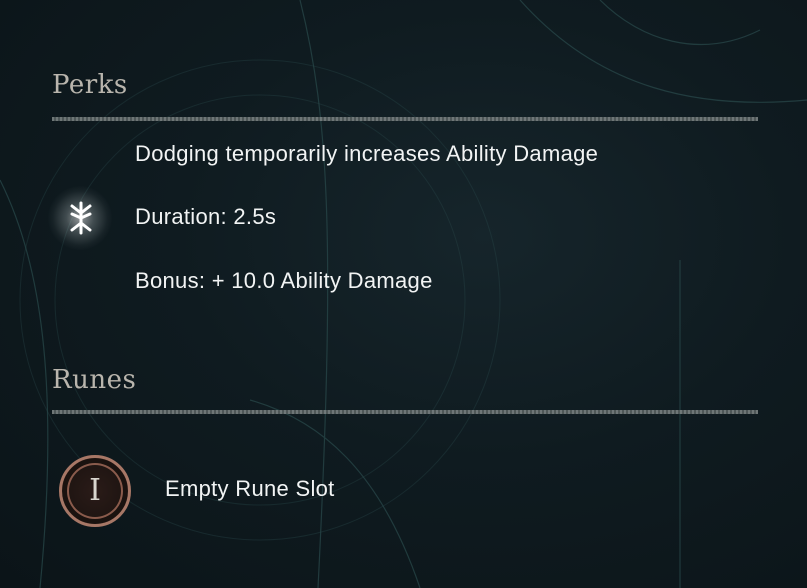  Describe the element at coordinates (81, 218) in the screenshot. I see `rune-glyph-icon` at that location.